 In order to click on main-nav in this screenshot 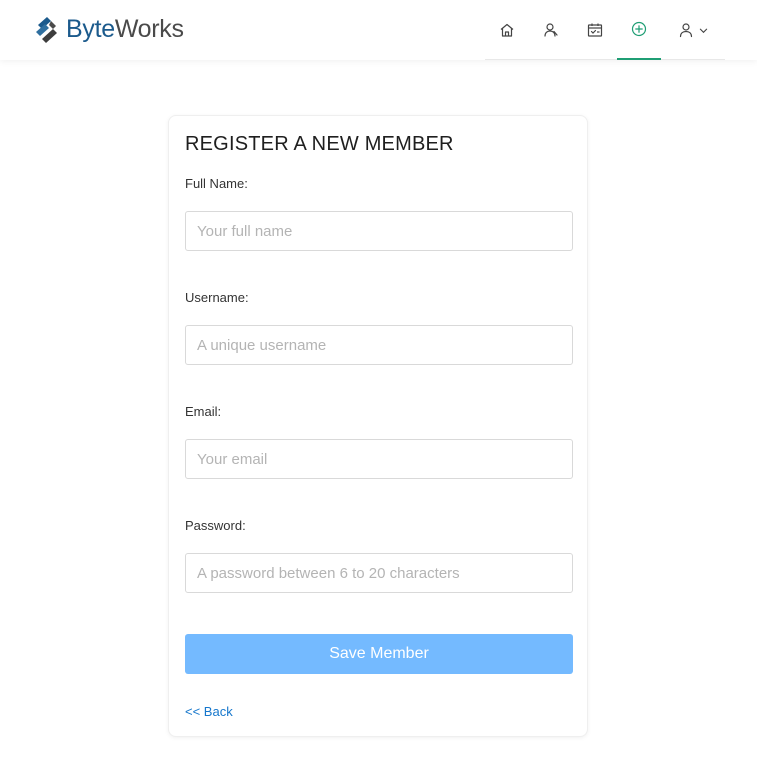, I will do `click(605, 30)`.